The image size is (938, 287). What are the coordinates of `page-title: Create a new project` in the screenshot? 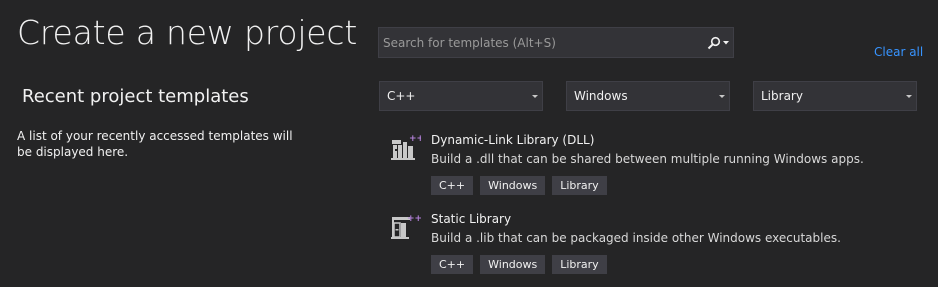 It's located at (187, 32).